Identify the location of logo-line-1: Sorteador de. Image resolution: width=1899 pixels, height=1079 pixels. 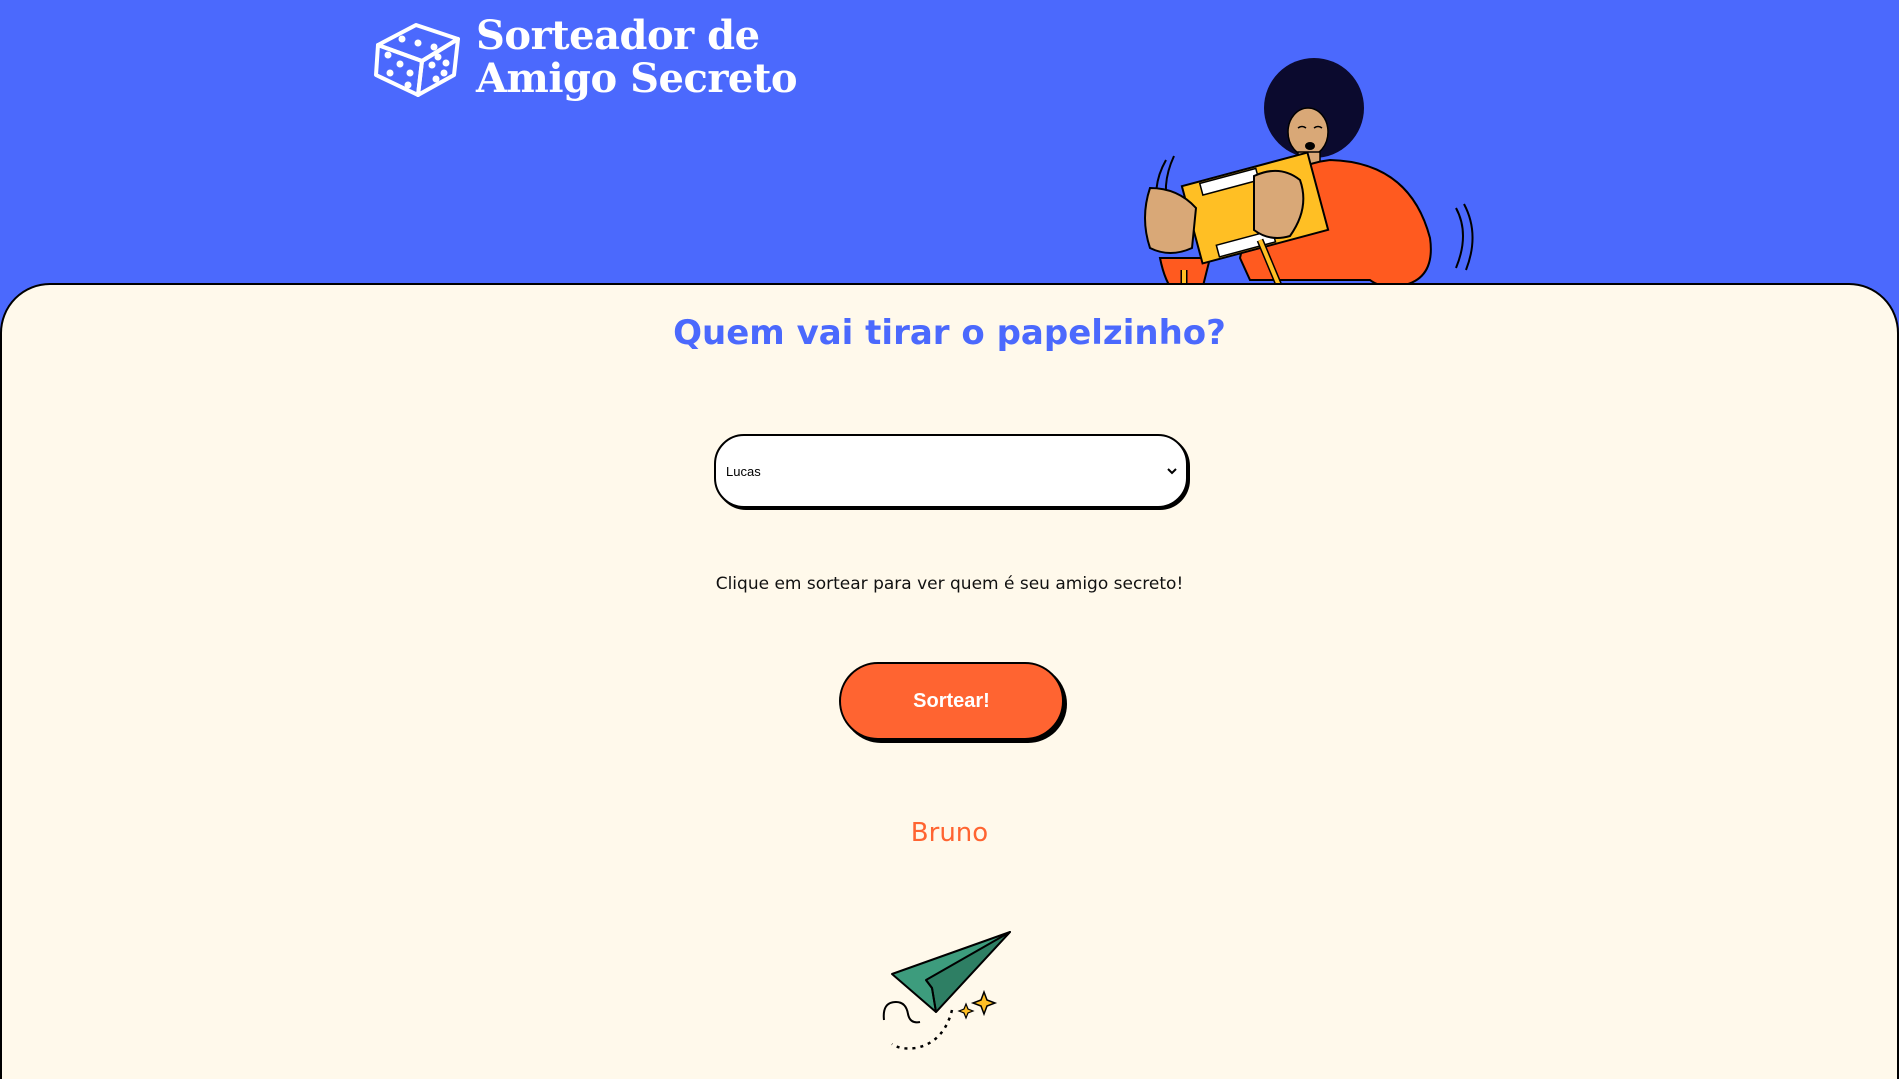
(618, 35).